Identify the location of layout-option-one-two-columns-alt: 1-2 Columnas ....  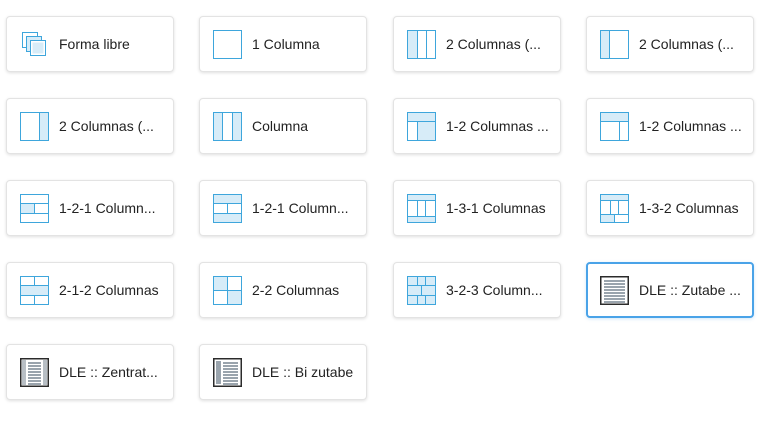
(670, 126).